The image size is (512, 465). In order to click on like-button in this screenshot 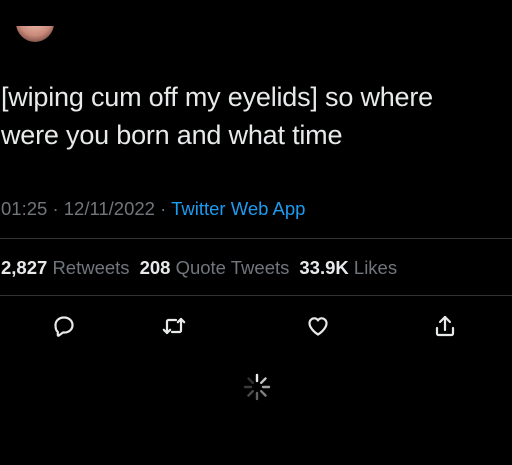, I will do `click(318, 326)`.